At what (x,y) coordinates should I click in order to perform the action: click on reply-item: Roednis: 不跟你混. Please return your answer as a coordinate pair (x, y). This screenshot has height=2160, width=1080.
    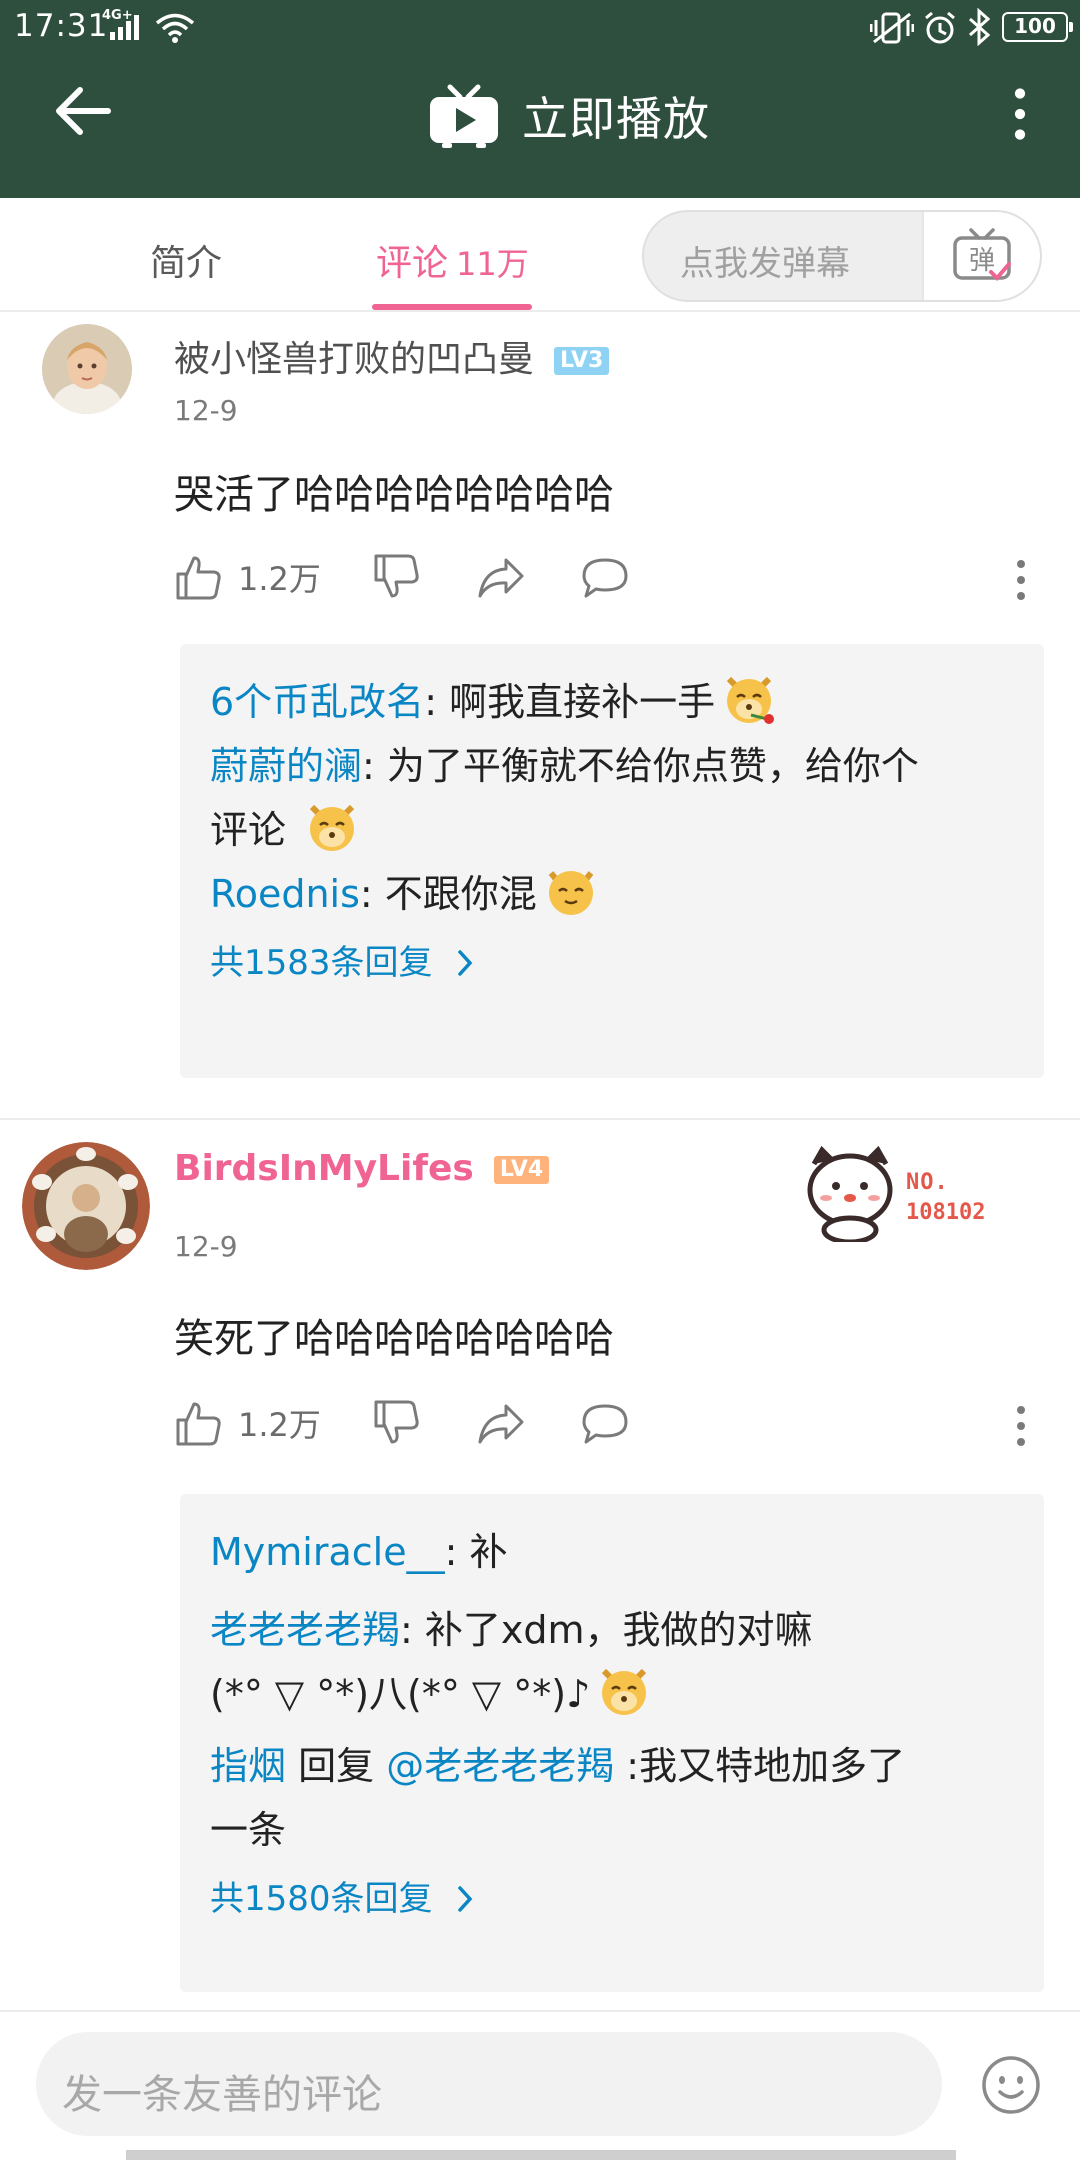
    Looking at the image, I should click on (612, 894).